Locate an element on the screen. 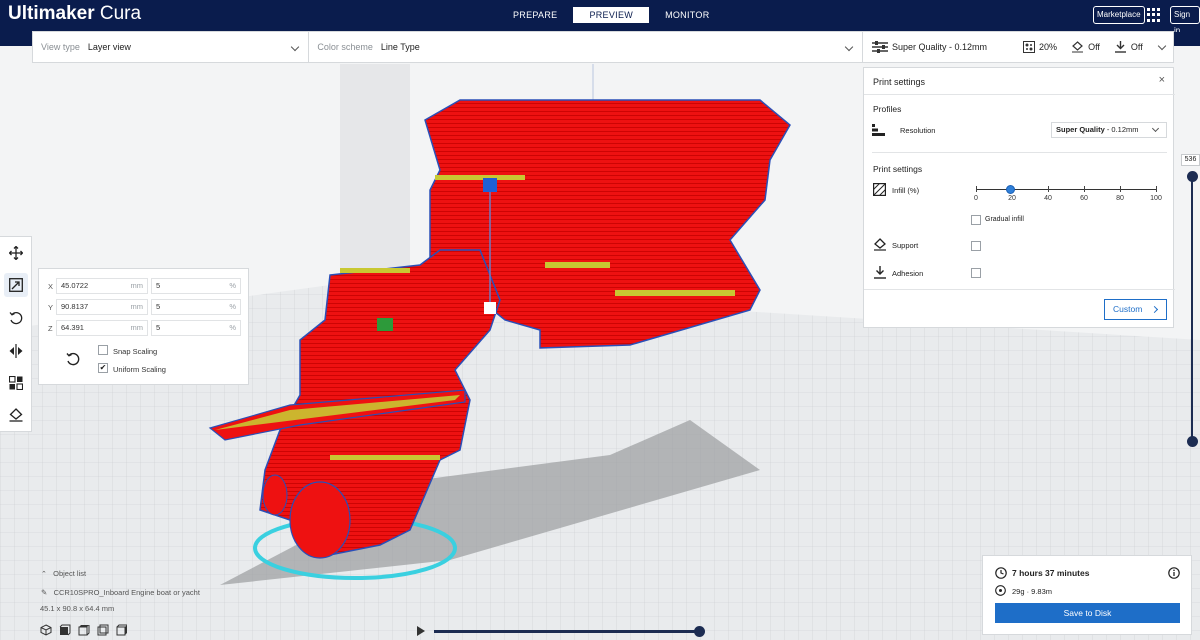 This screenshot has height=640, width=1200. layer-slider-upper-handle is located at coordinates (1192, 176).